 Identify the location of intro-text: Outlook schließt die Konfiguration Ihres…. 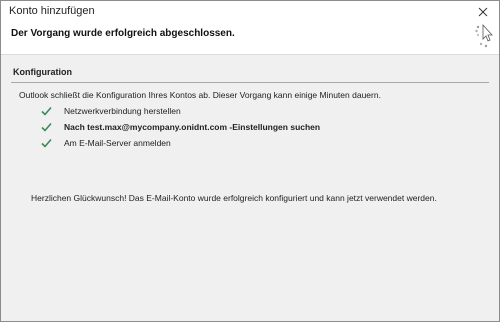
(200, 95).